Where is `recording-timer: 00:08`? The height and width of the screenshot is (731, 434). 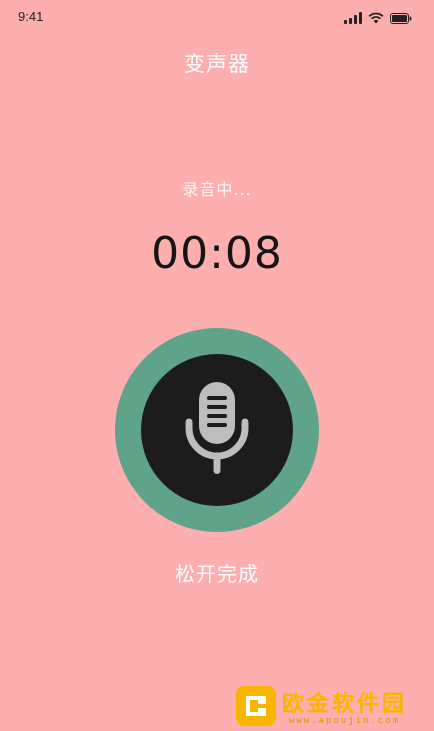 recording-timer: 00:08 is located at coordinates (217, 253).